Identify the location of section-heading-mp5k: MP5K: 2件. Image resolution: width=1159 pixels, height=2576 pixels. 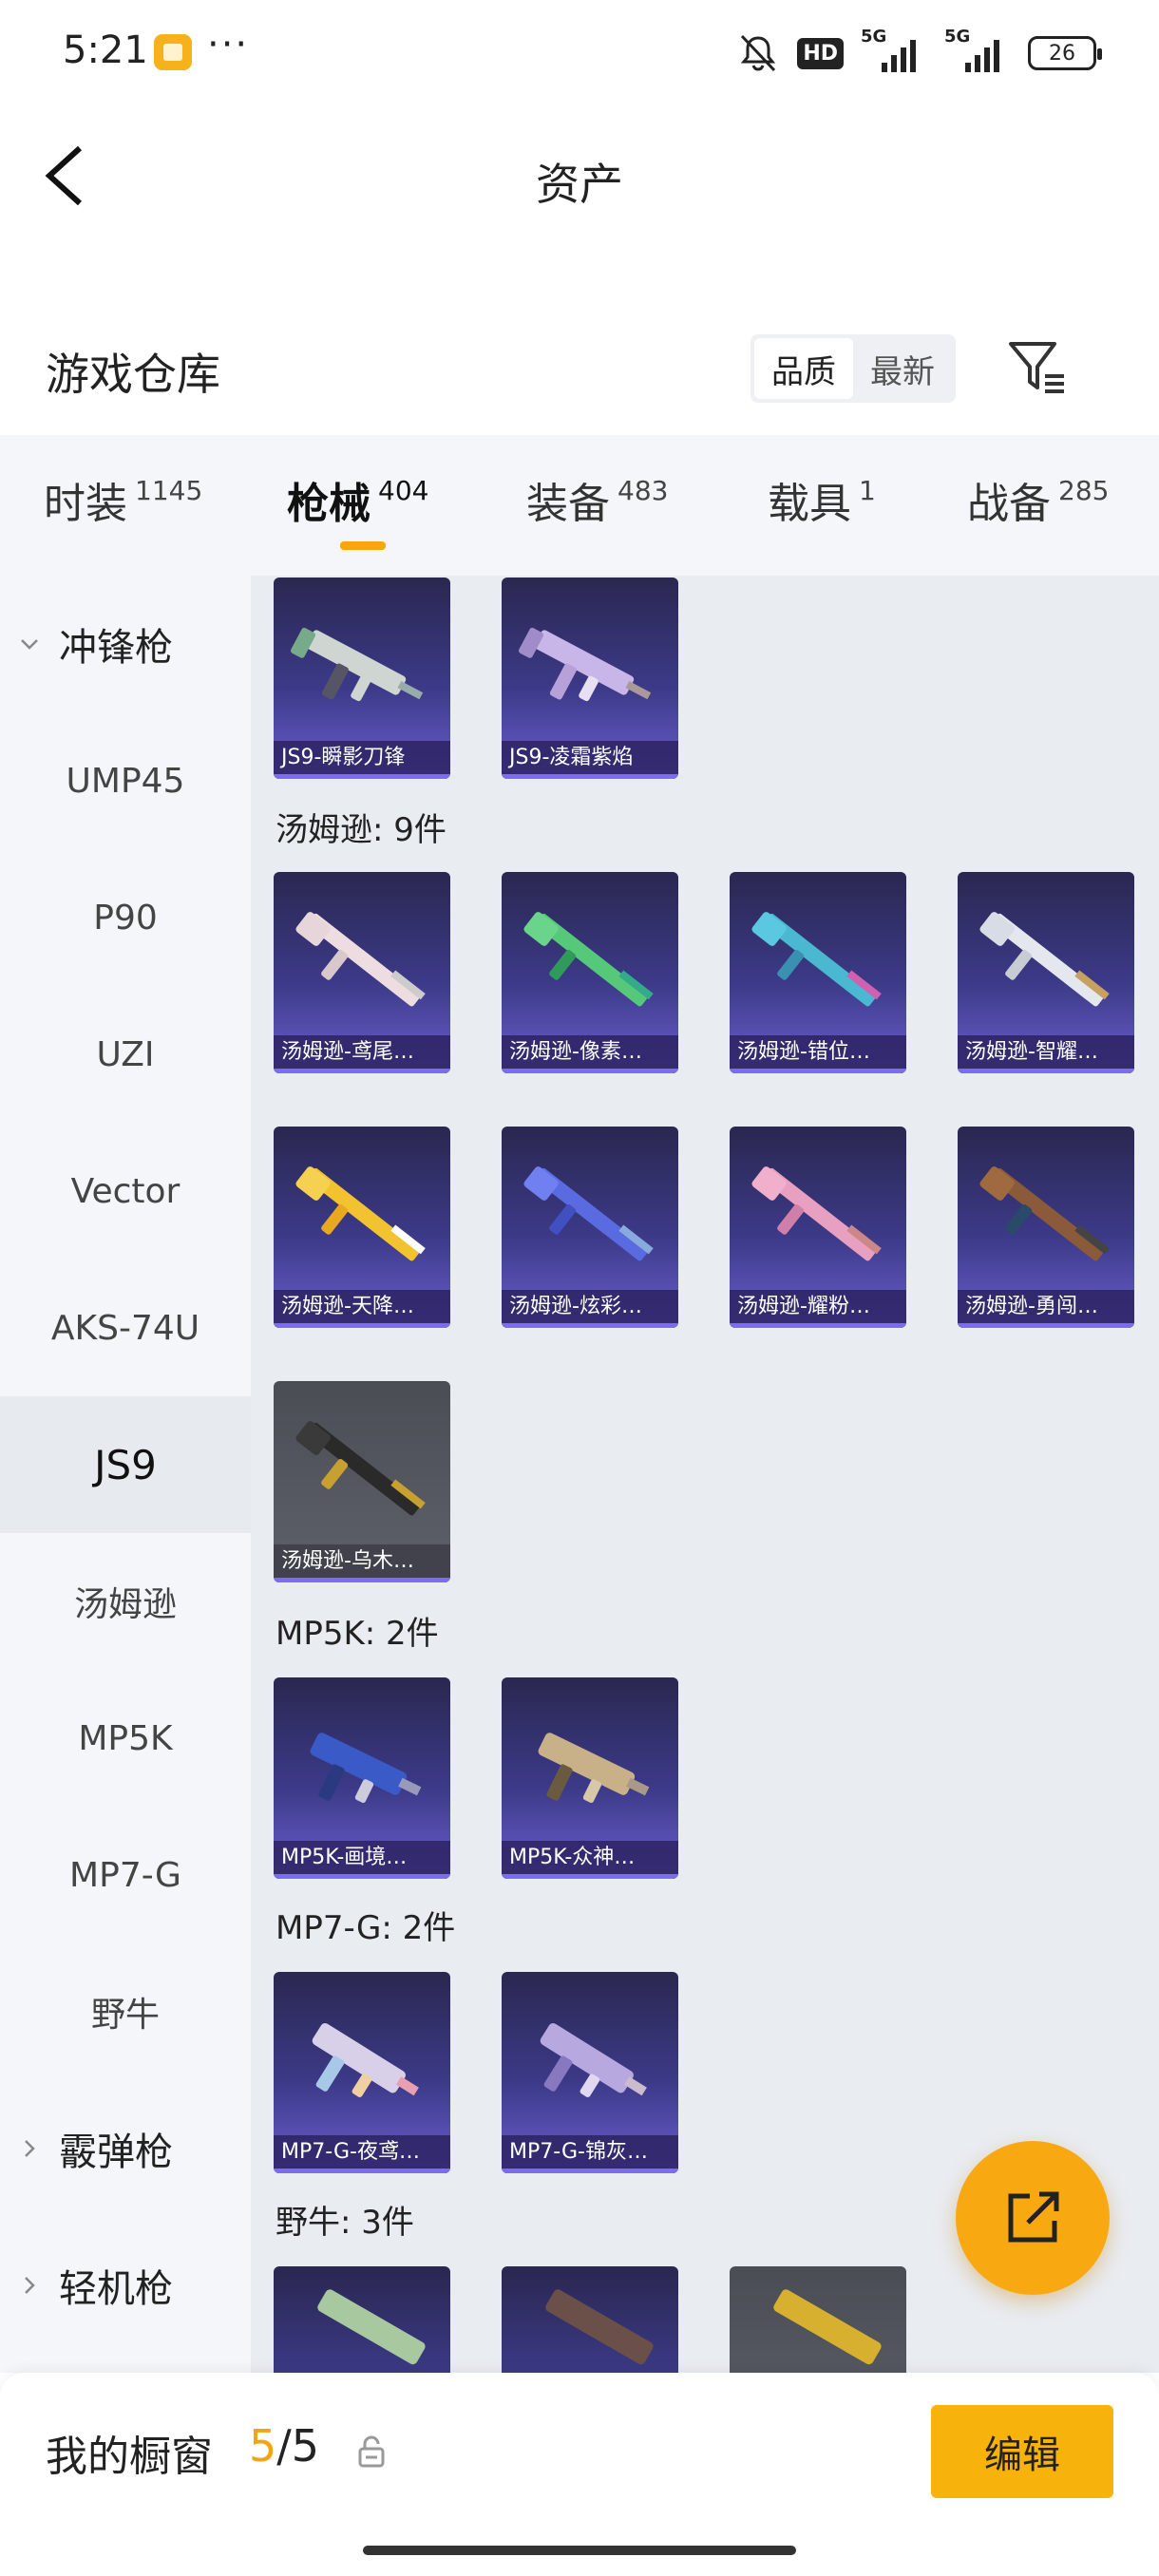
(357, 1634).